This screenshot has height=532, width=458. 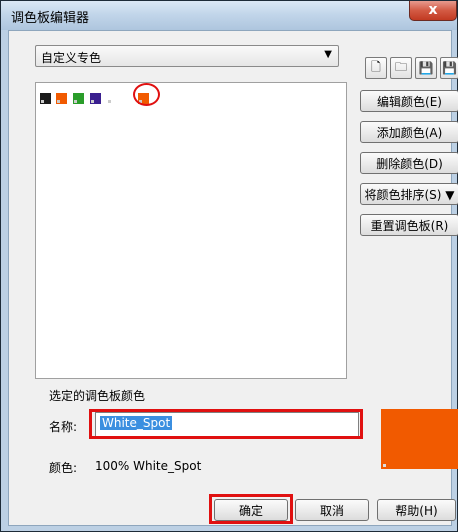 What do you see at coordinates (409, 225) in the screenshot?
I see `reset-palette-button: 重置调色板(R)` at bounding box center [409, 225].